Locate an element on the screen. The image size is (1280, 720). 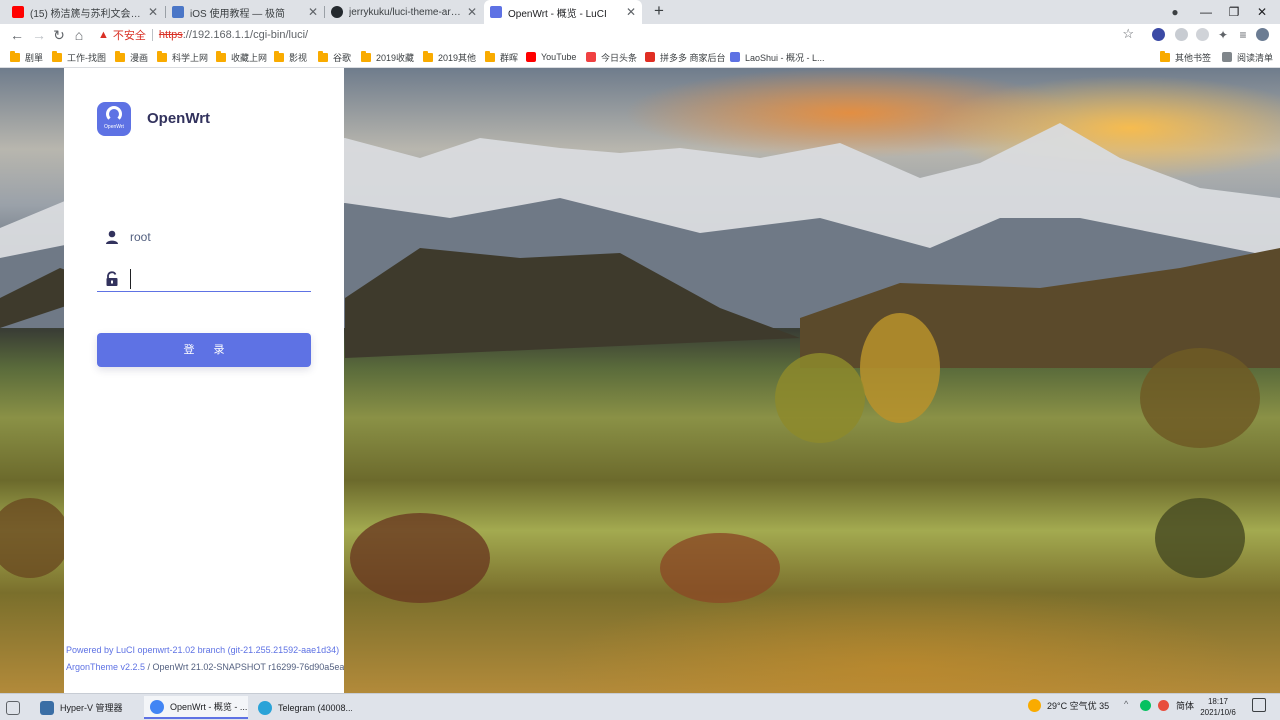
start-button is located at coordinates (14, 707).